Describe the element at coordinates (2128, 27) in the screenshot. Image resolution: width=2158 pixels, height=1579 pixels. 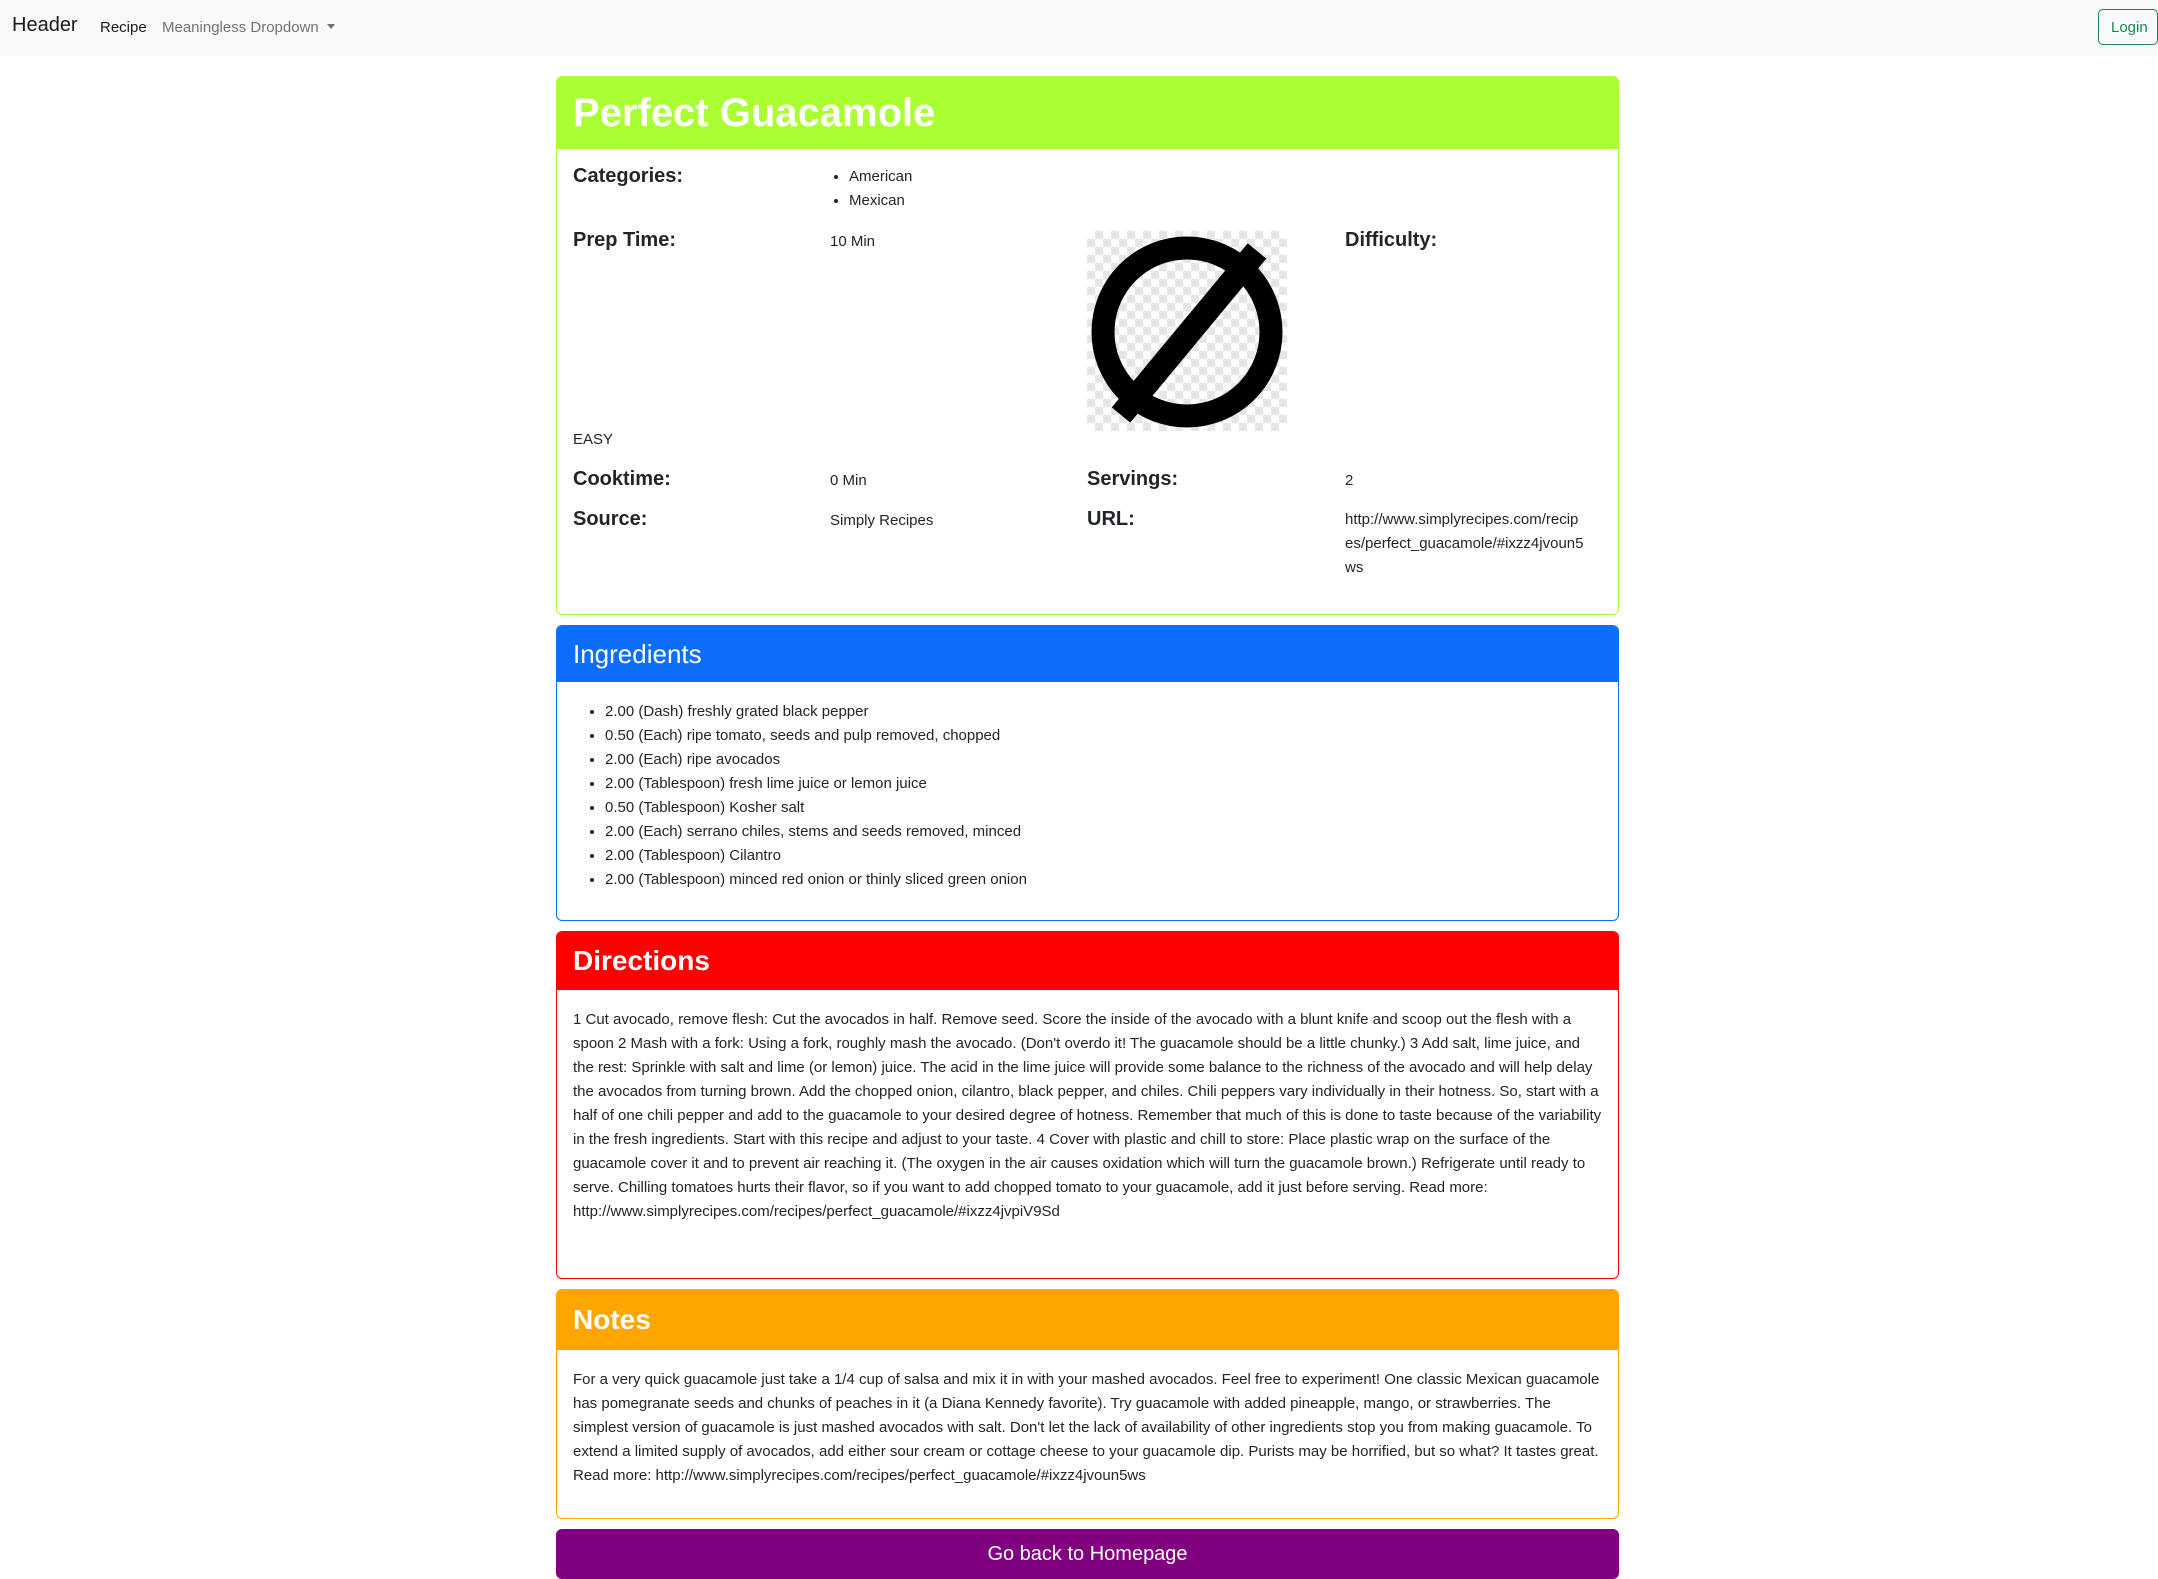
I see `login-button: Login` at that location.